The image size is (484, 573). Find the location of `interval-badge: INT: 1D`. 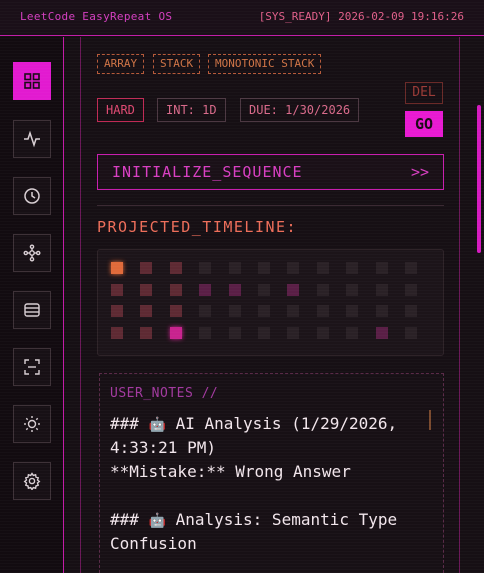

interval-badge: INT: 1D is located at coordinates (191, 110).